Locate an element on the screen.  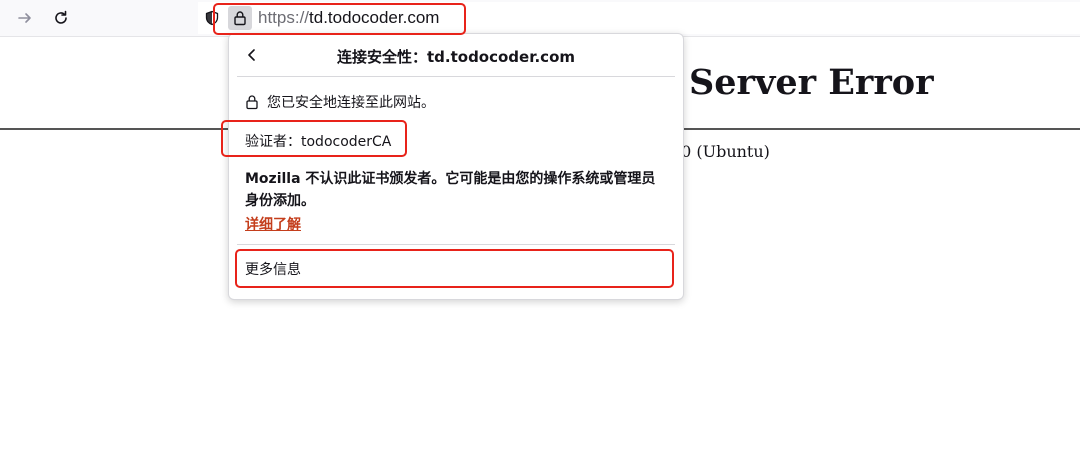
panel-title: 连接安全性：td.todocoder.com is located at coordinates (456, 57).